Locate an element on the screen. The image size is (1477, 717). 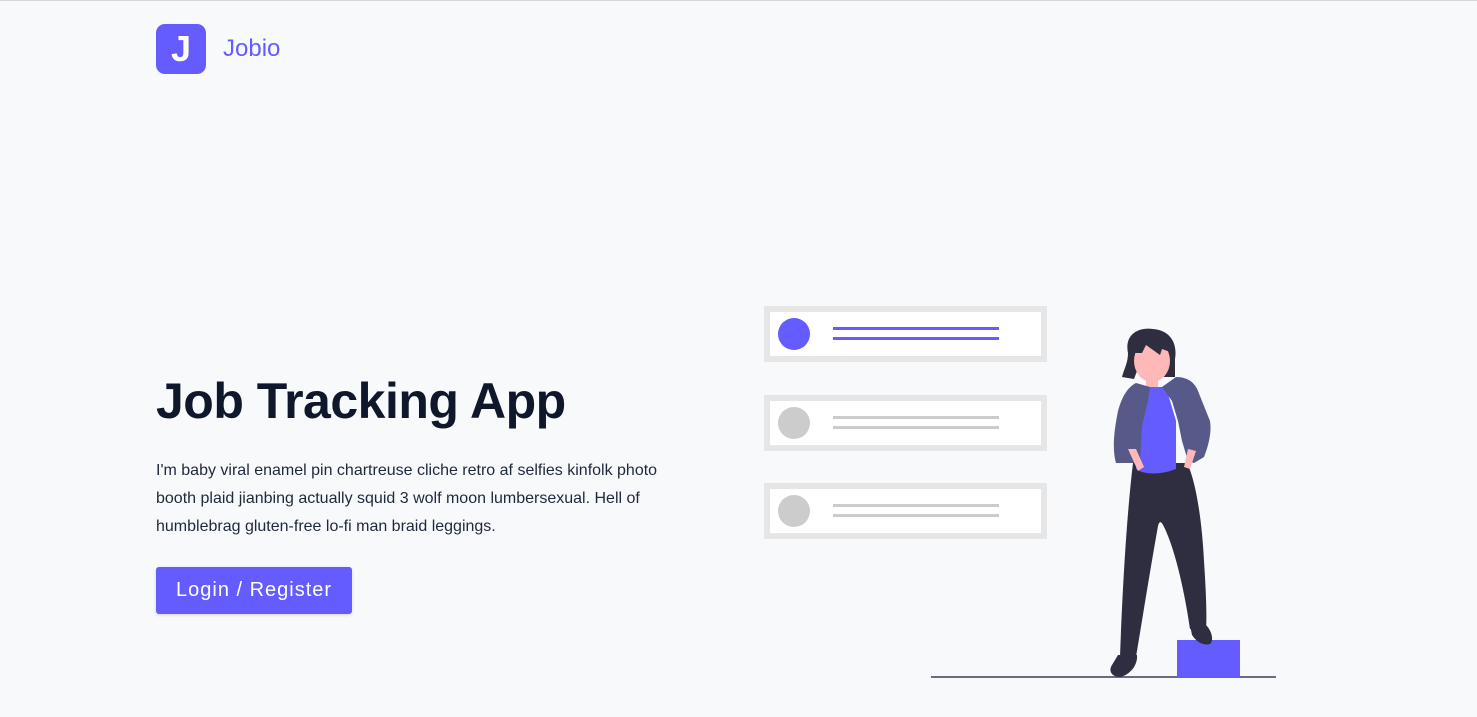
job-card-active is located at coordinates (905, 334).